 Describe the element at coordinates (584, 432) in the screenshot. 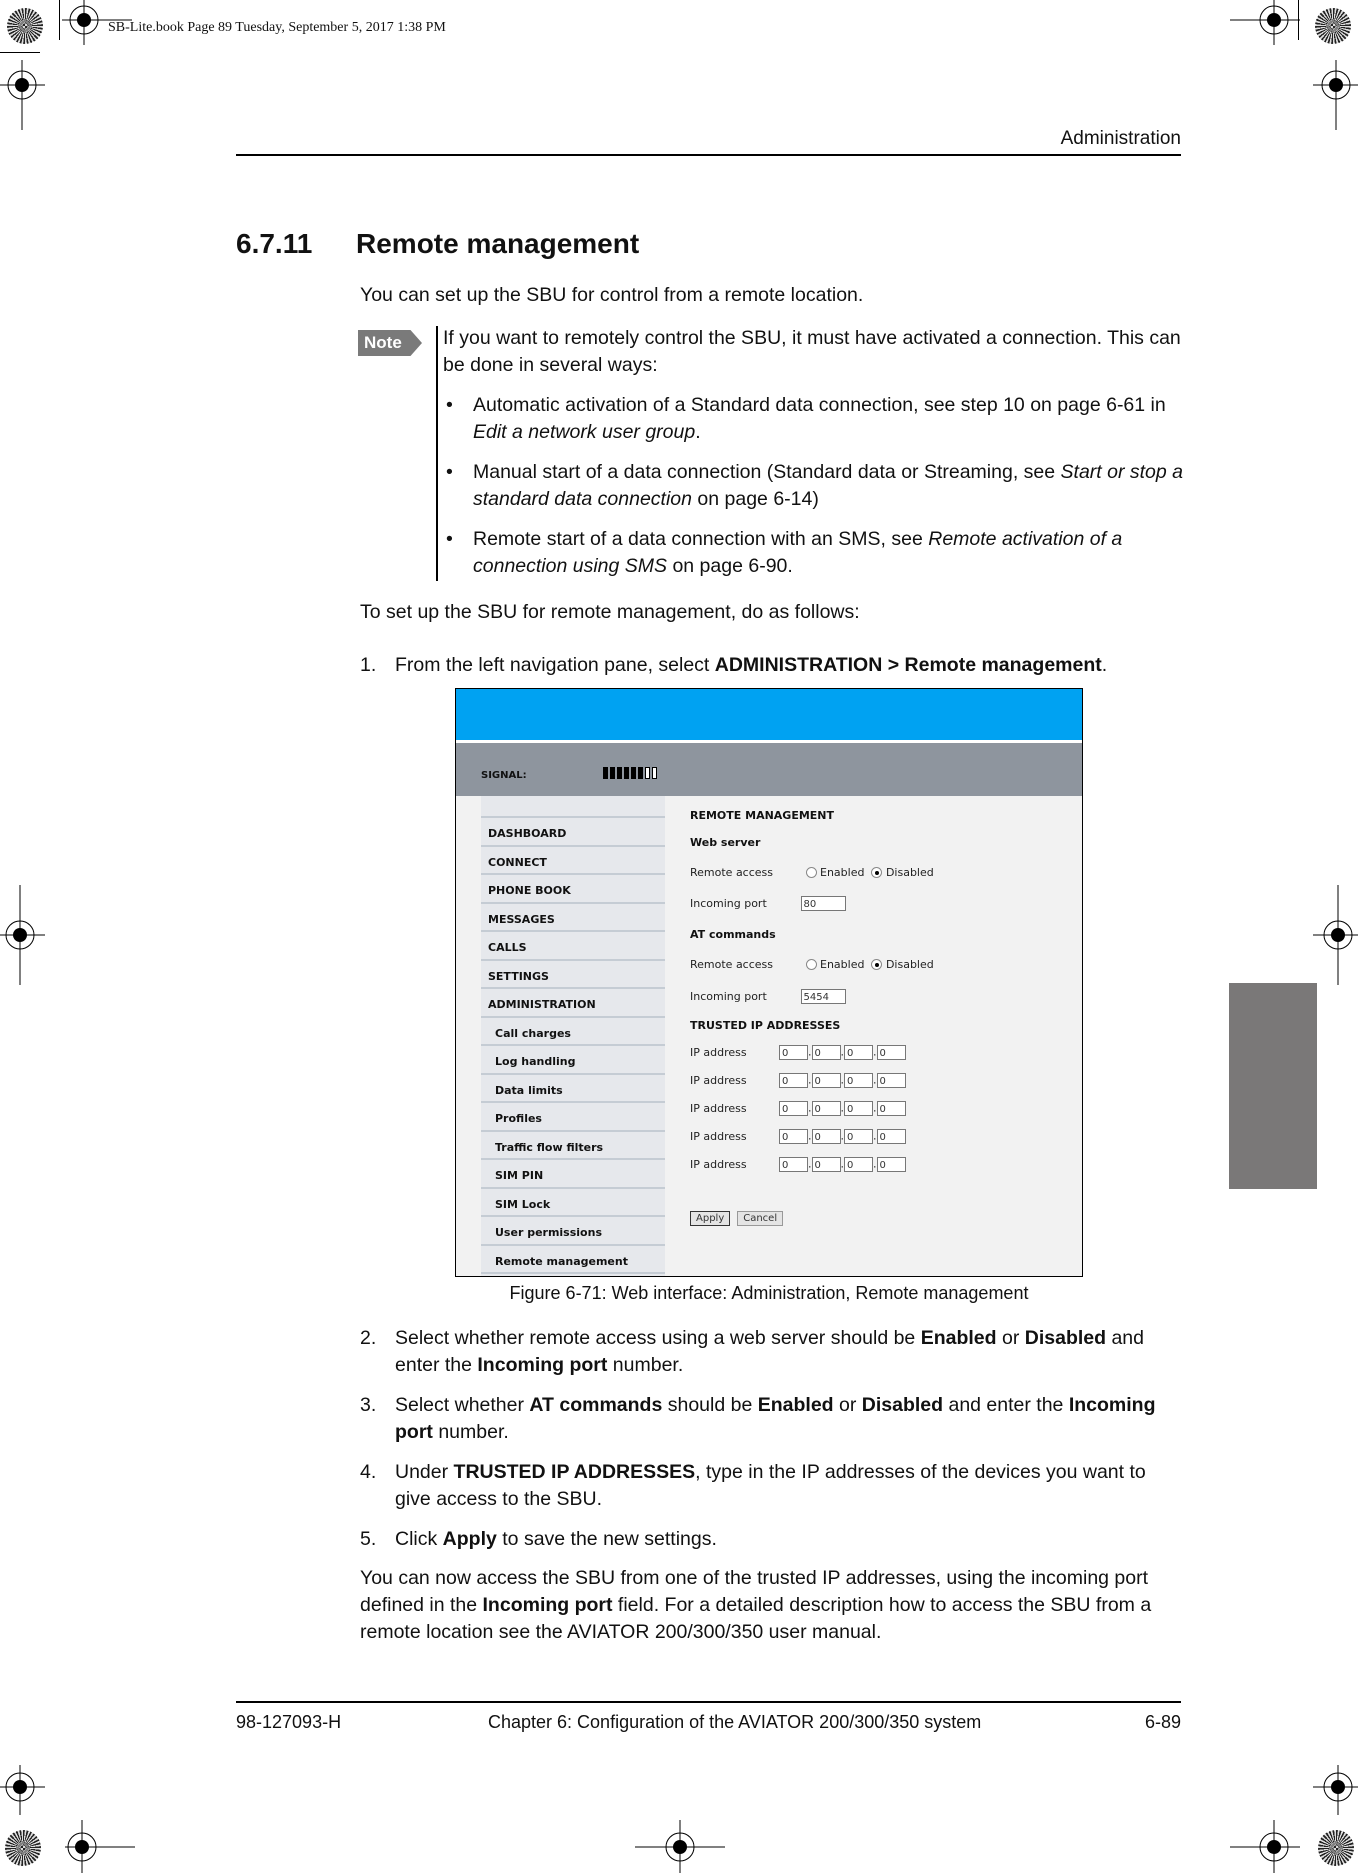

I see `cross-reference-link: Edit a network user group` at that location.